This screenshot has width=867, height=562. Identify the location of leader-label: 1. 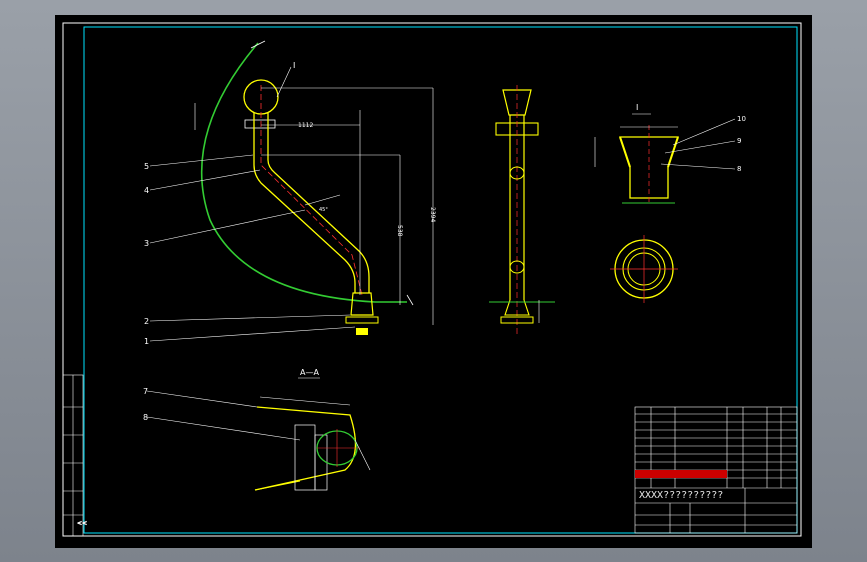
(146, 341).